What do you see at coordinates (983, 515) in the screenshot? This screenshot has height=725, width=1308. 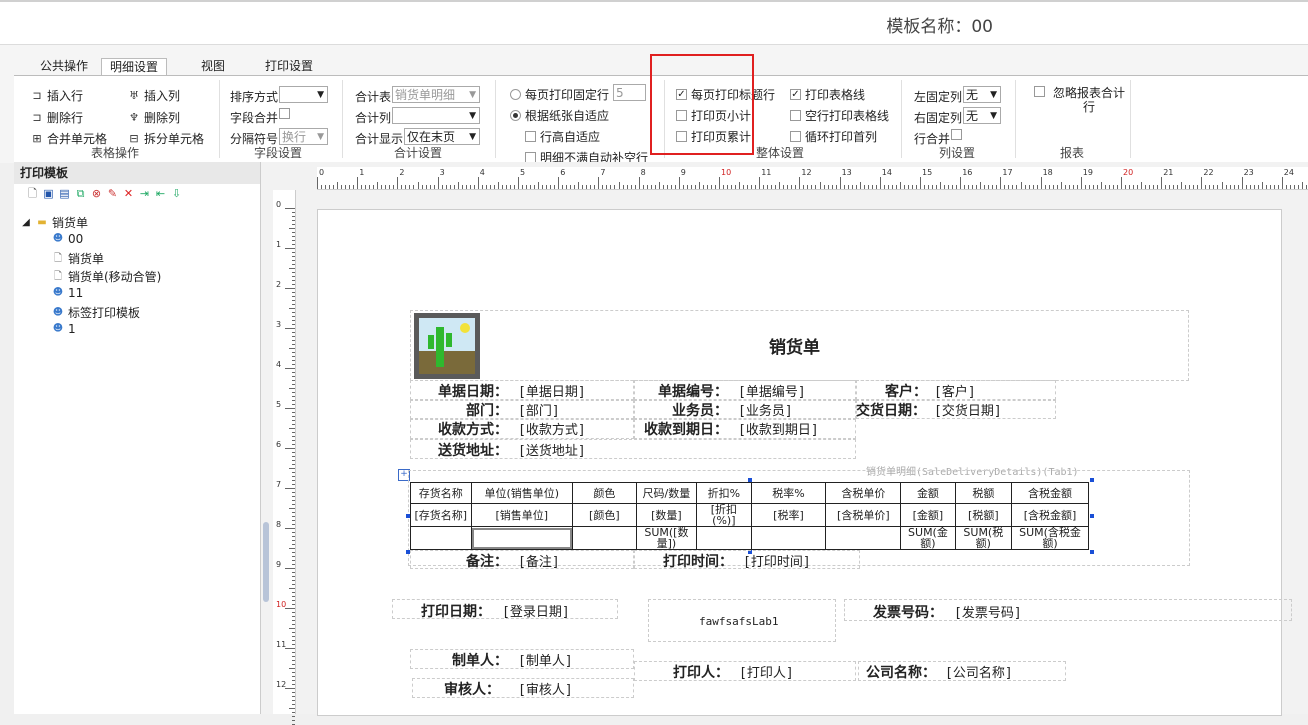 I see `data-cell: [税额]` at bounding box center [983, 515].